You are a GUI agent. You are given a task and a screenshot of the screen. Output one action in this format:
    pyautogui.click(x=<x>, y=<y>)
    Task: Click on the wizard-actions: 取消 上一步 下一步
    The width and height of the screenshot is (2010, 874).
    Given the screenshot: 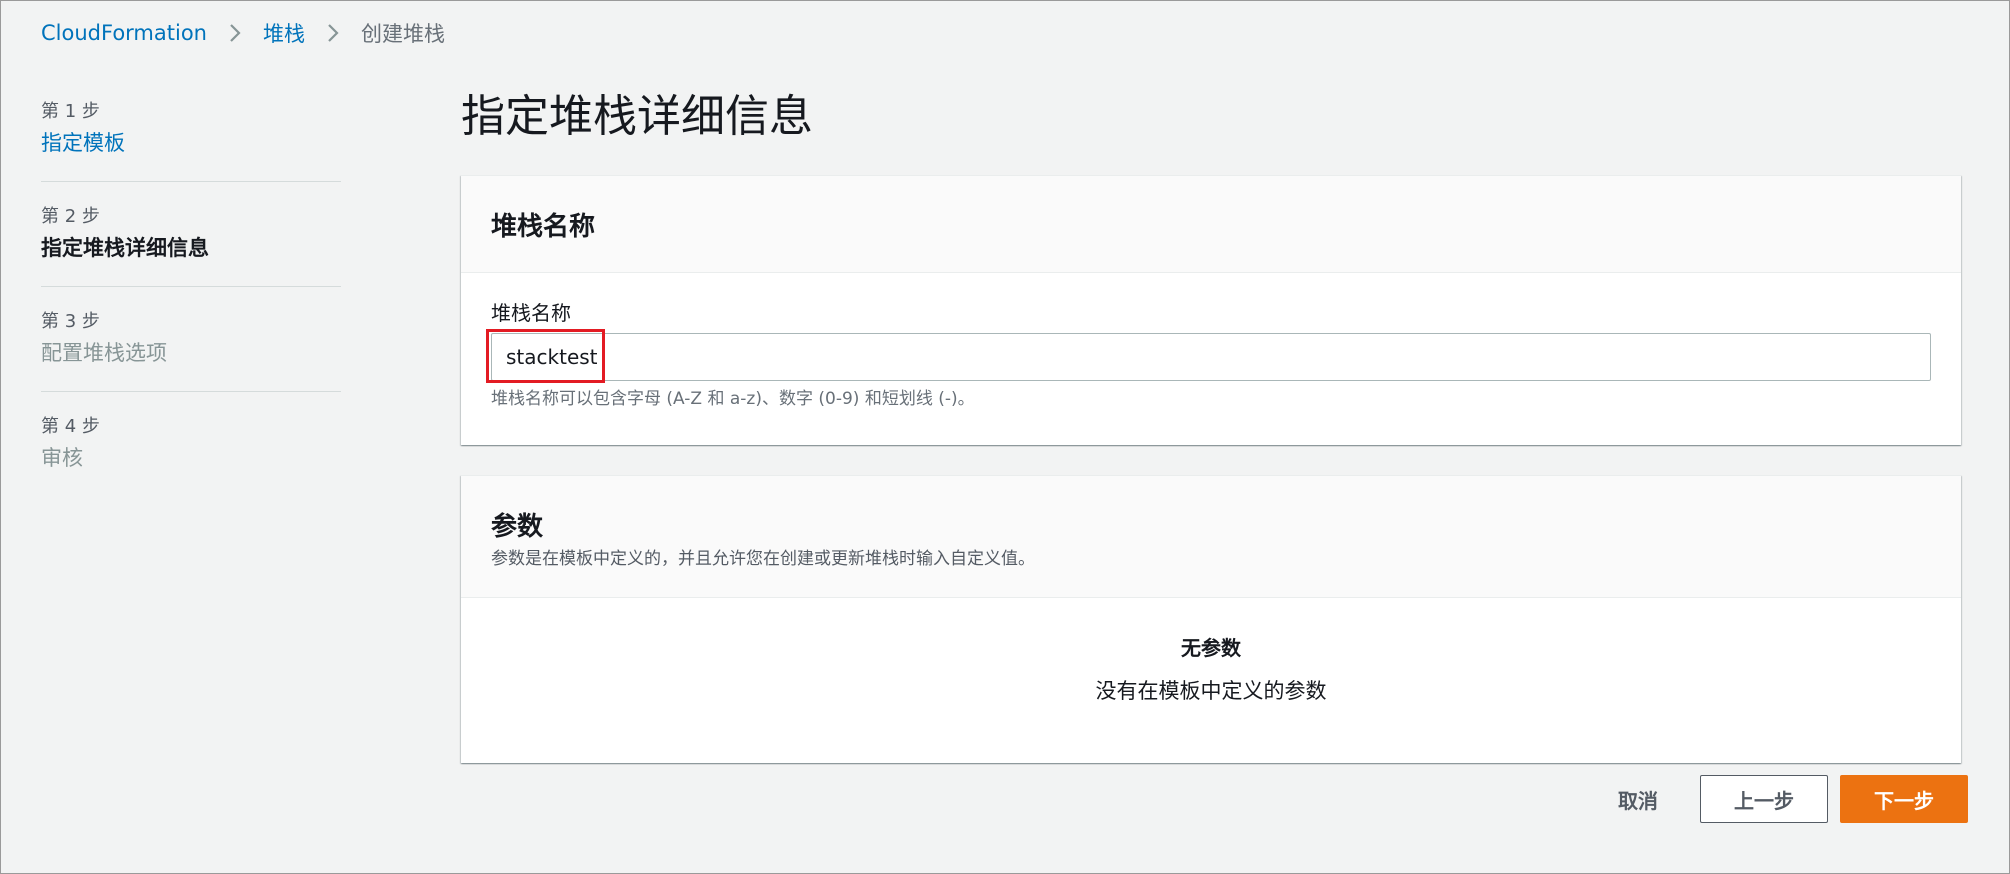 What is the action you would take?
    pyautogui.click(x=1780, y=799)
    